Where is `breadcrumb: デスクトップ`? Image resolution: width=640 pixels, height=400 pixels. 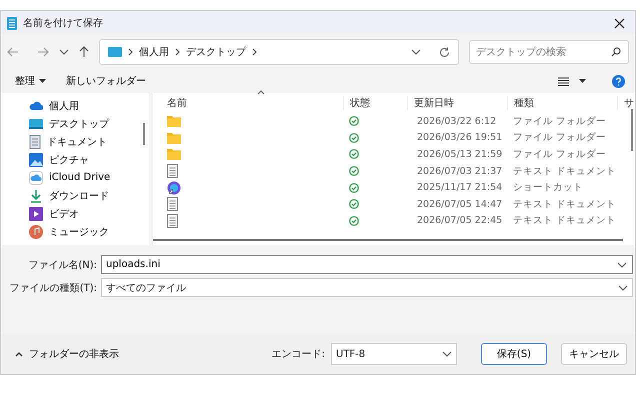 breadcrumb: デスクトップ is located at coordinates (216, 52).